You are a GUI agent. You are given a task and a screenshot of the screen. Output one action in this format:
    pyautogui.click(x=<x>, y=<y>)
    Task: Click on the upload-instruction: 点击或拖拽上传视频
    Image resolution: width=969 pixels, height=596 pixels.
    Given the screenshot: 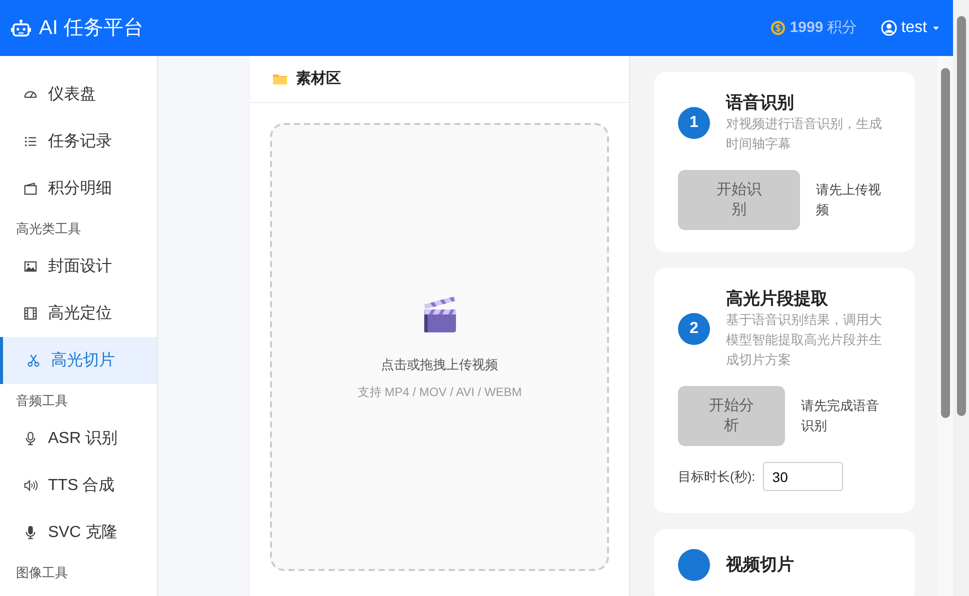 What is the action you would take?
    pyautogui.click(x=439, y=365)
    